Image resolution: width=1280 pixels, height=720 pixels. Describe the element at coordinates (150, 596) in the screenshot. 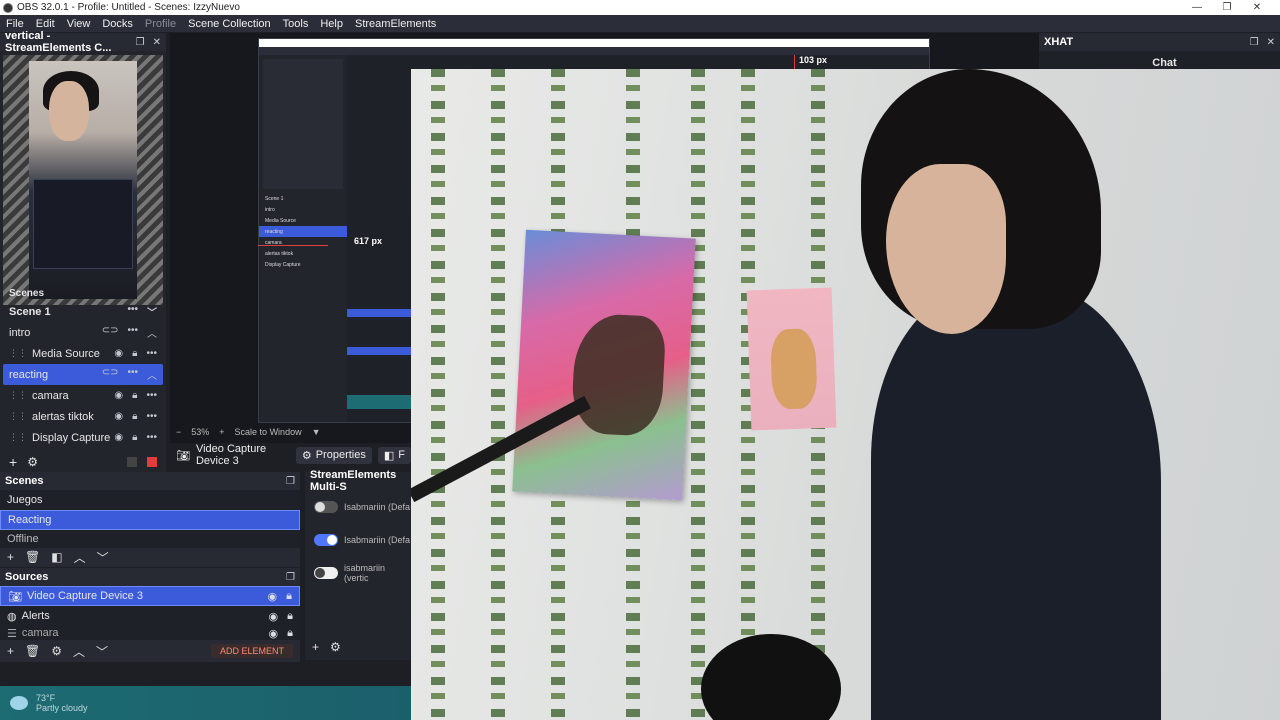

I see `source-item-selected: 📷︎ Video Capture Device 3 ◉ 🔒︎` at that location.